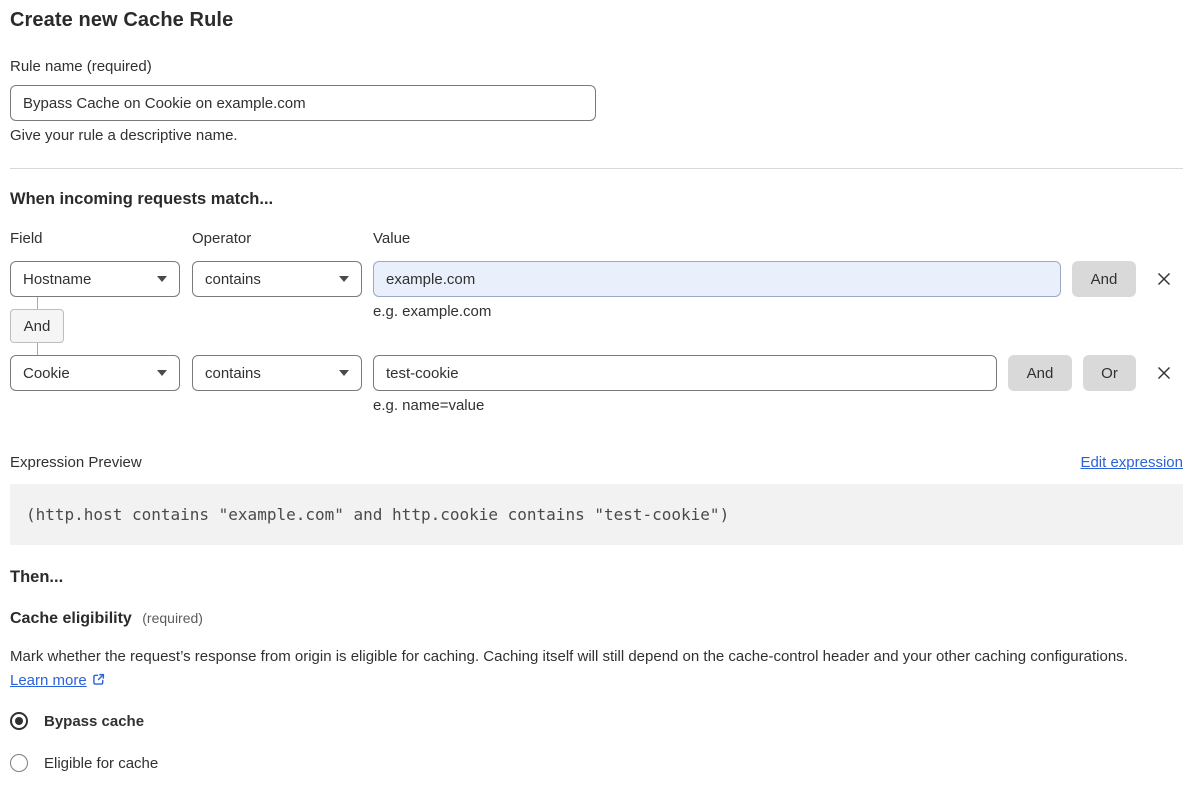  Describe the element at coordinates (222, 238) in the screenshot. I see `column-label-operator: Operator` at that location.